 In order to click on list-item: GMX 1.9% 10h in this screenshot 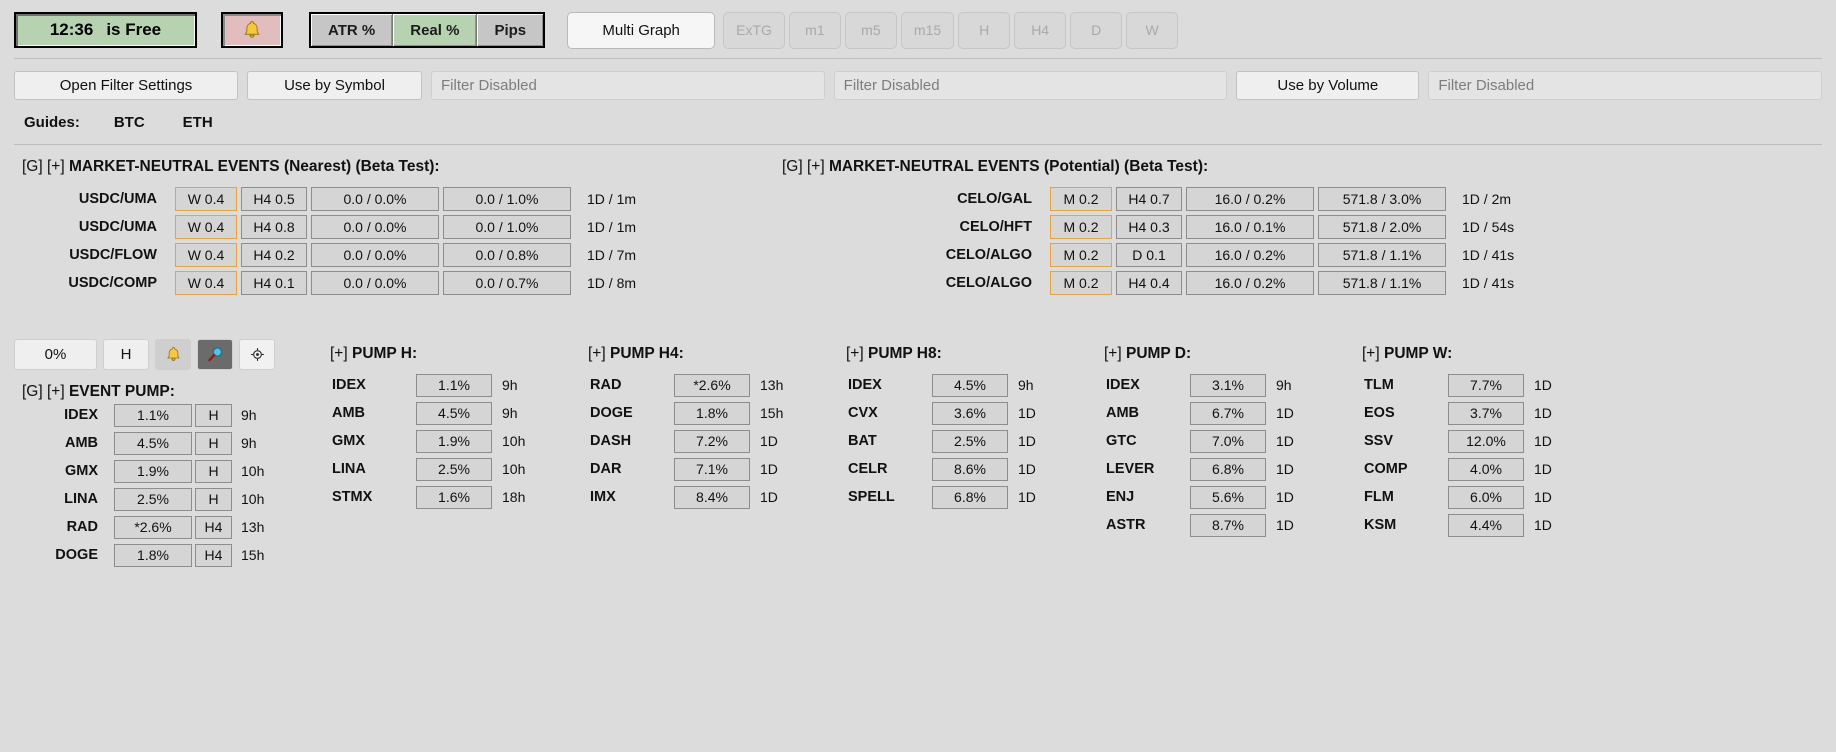, I will do `click(449, 441)`.